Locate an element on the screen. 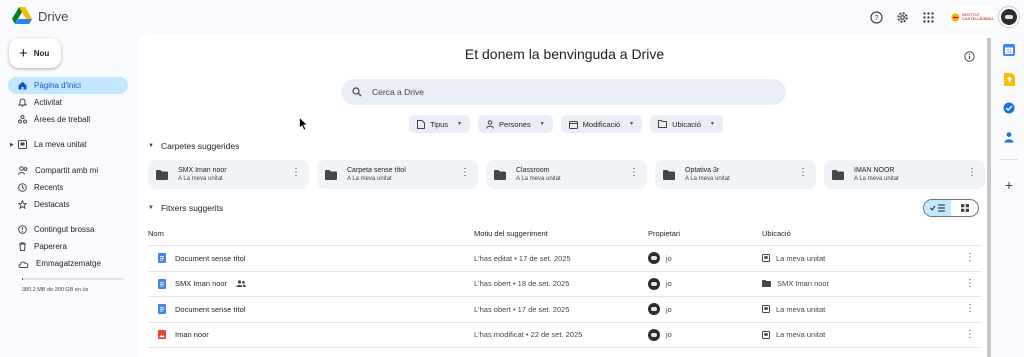  folder-name: Classroom is located at coordinates (533, 170).